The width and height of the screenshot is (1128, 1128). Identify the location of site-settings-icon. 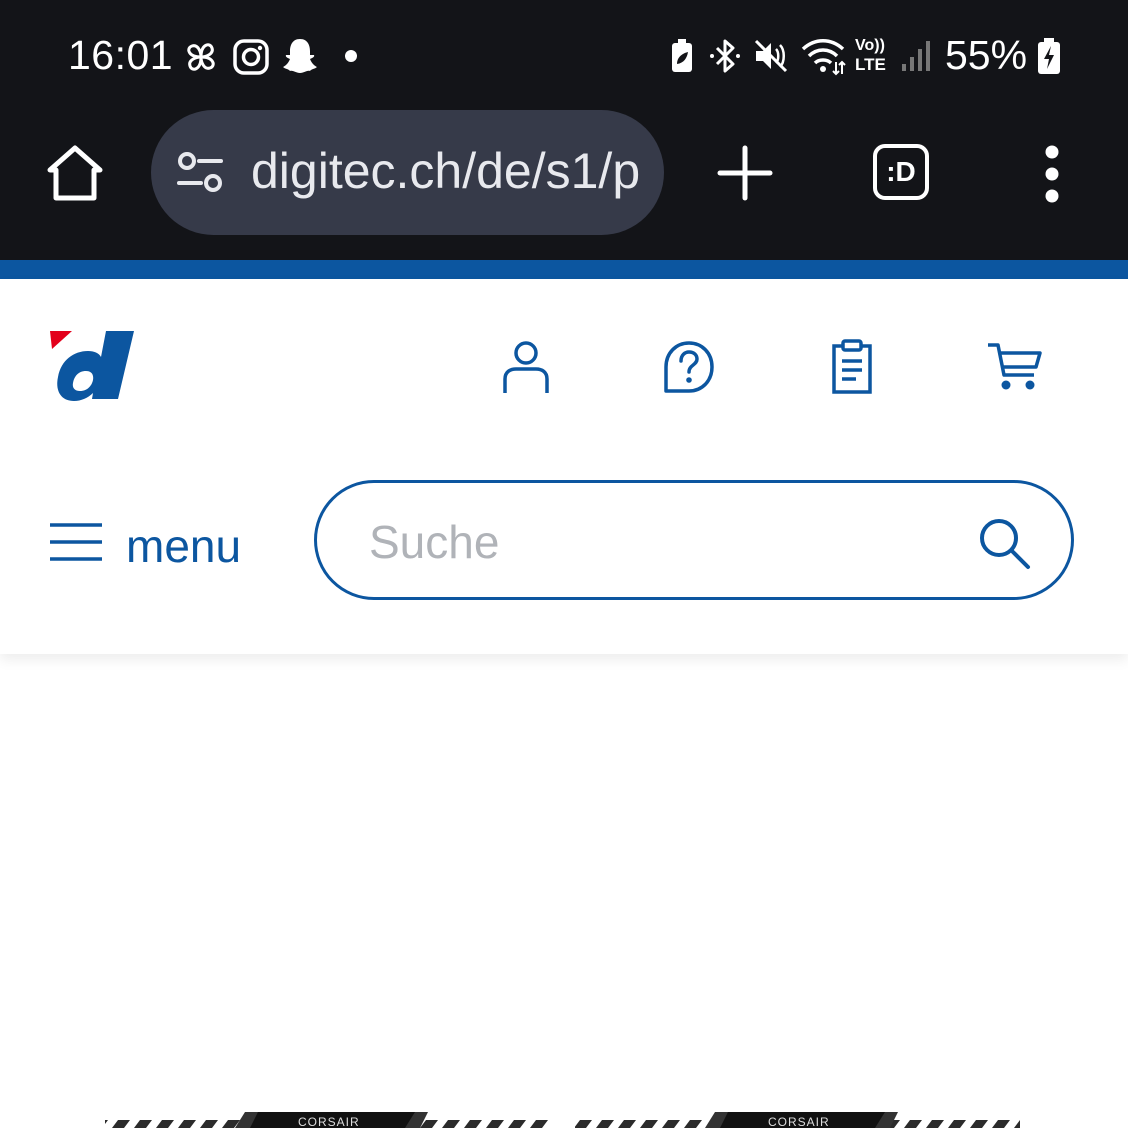
(201, 173).